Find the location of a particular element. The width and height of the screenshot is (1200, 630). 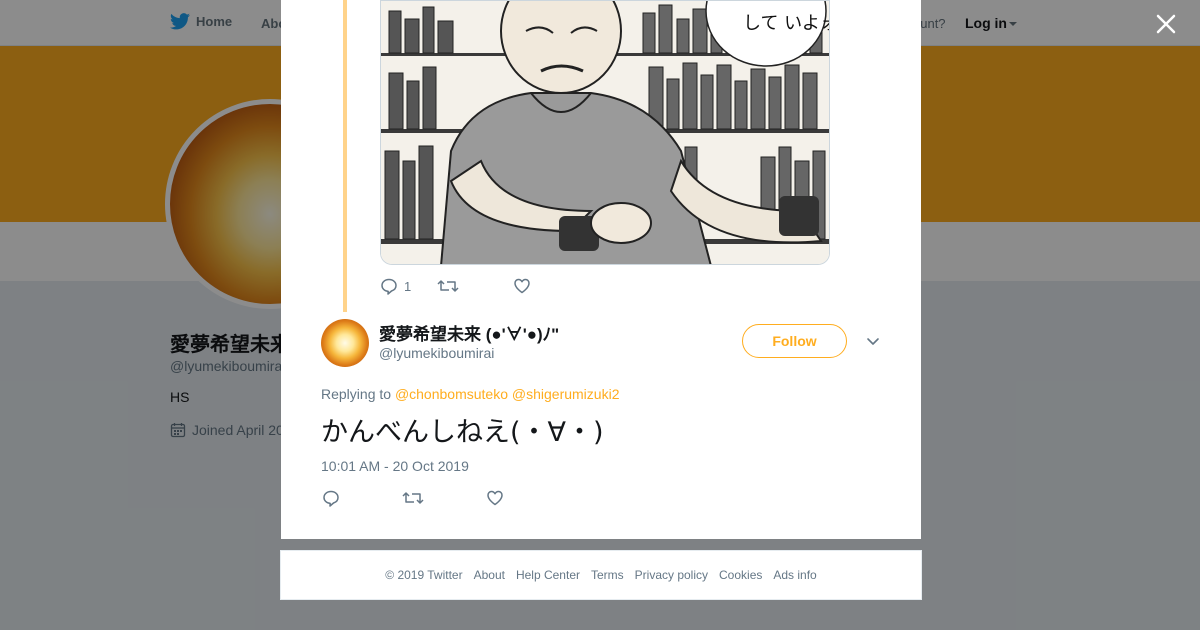

replying-prefix: Replying to is located at coordinates (356, 394).